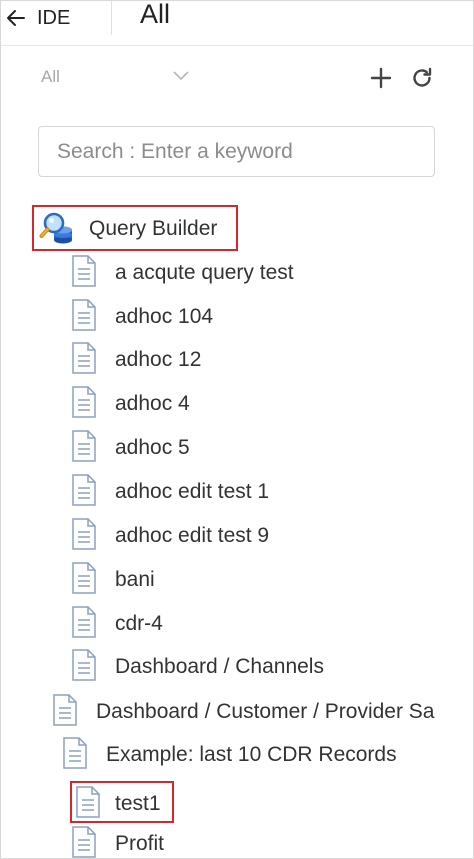 This screenshot has width=474, height=859. I want to click on header-divider, so click(111, 18).